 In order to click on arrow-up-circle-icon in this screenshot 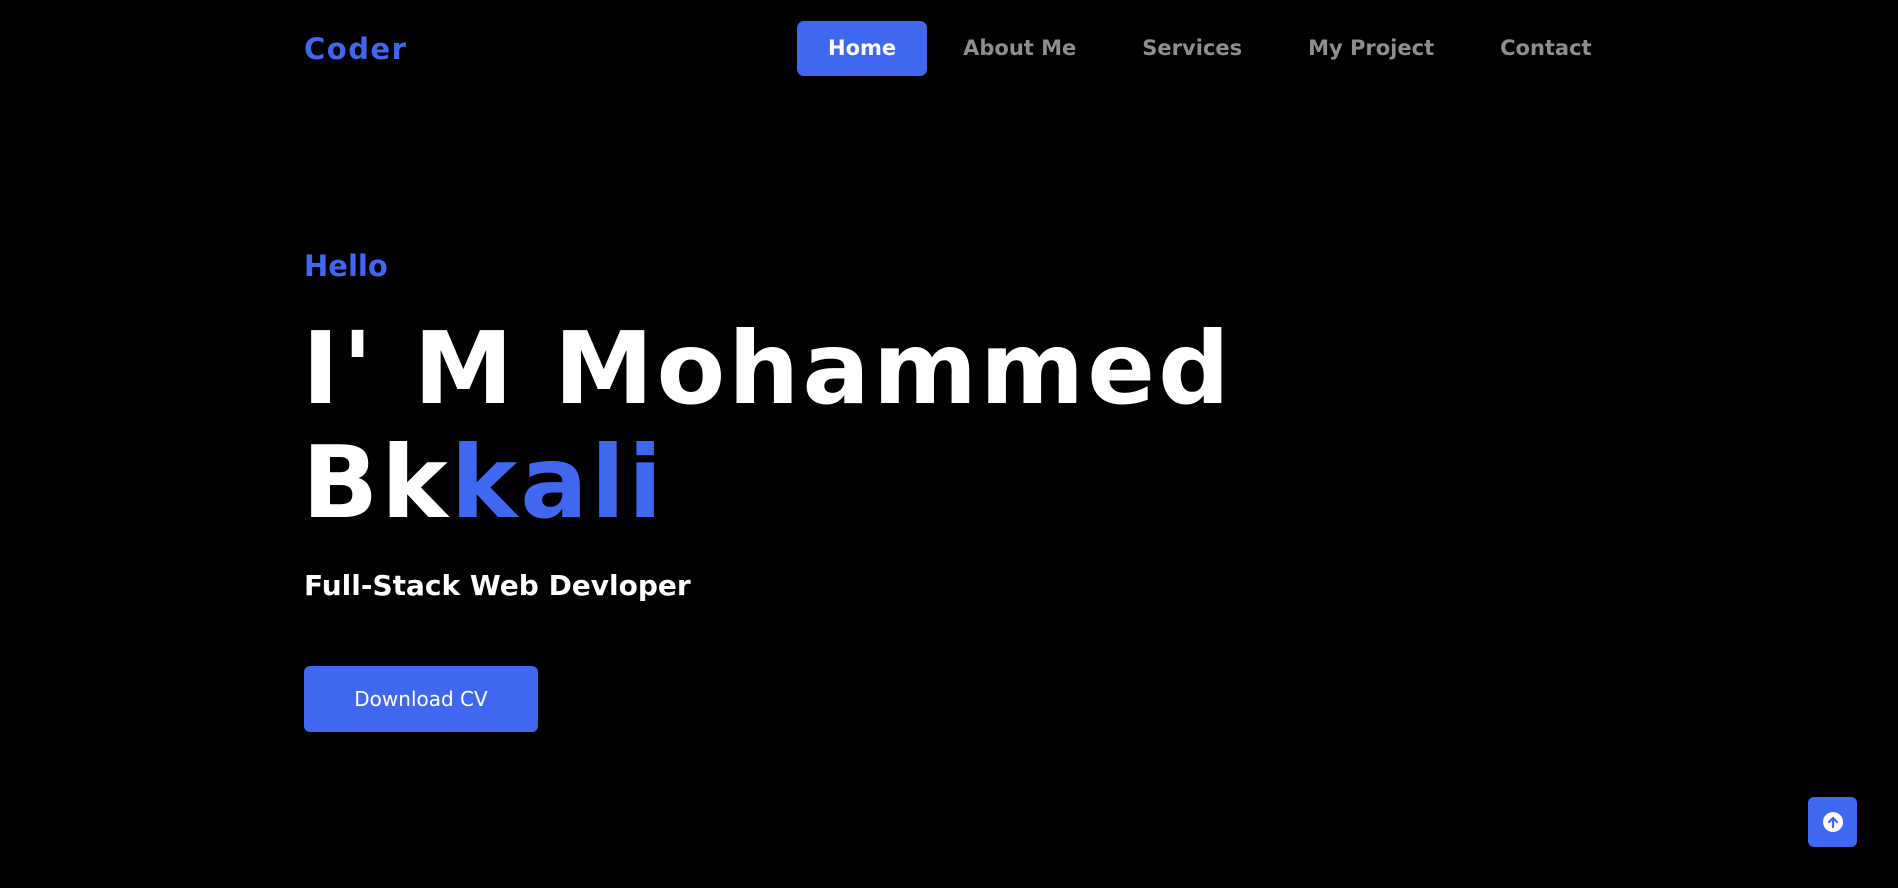, I will do `click(1833, 822)`.